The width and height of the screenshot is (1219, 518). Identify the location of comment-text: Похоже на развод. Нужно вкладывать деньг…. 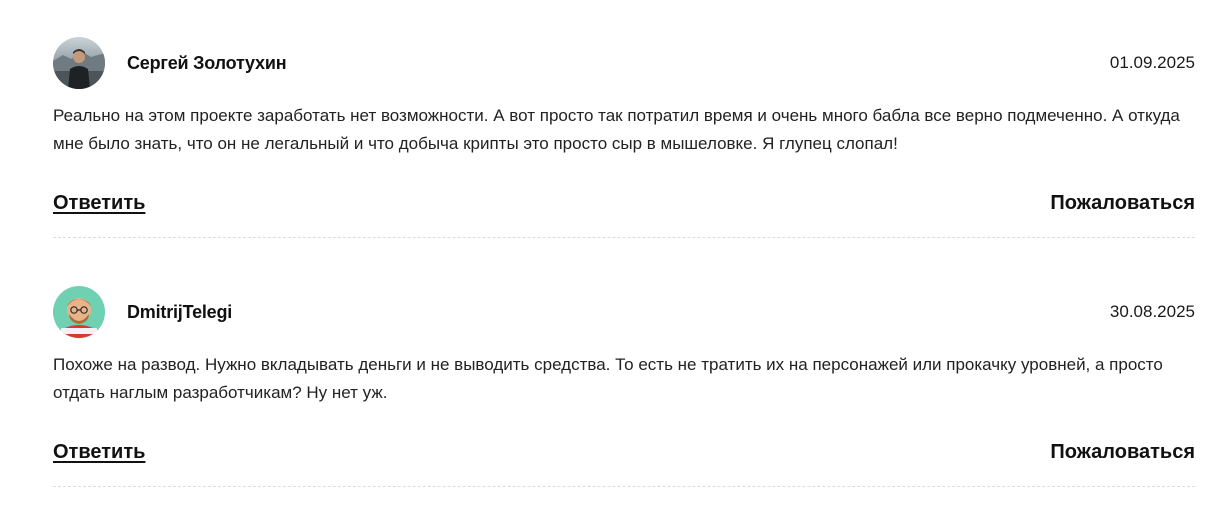
(608, 378).